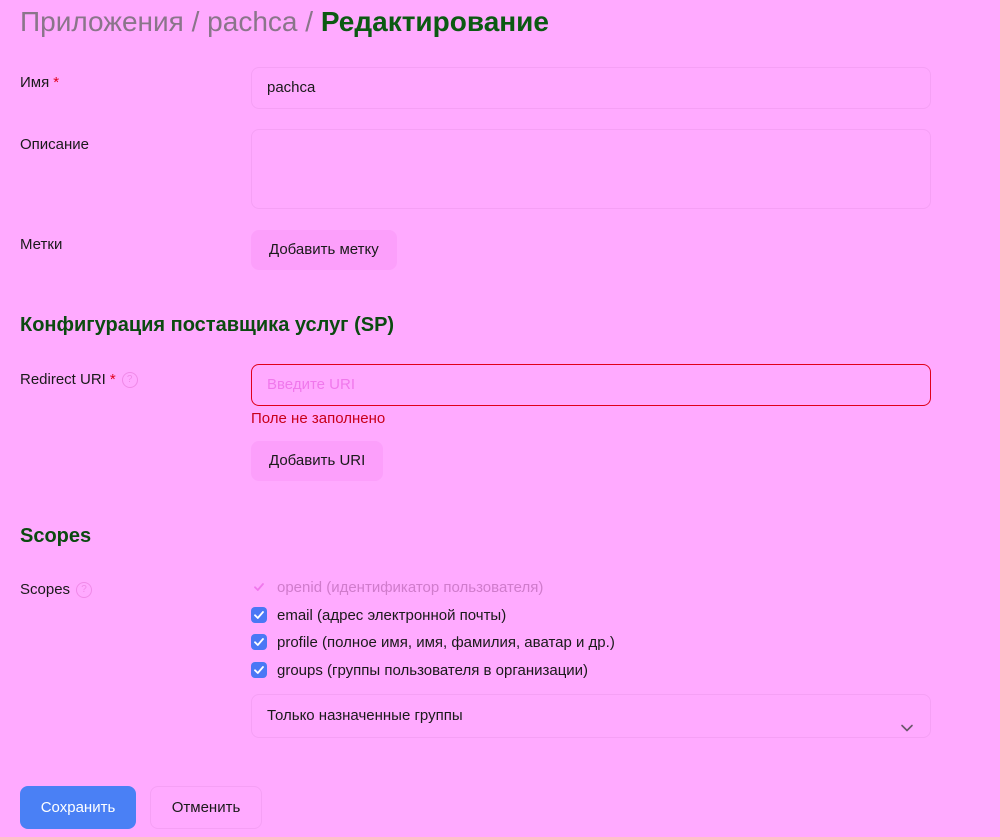  What do you see at coordinates (434, 21) in the screenshot?
I see `page-title: Редактирование` at bounding box center [434, 21].